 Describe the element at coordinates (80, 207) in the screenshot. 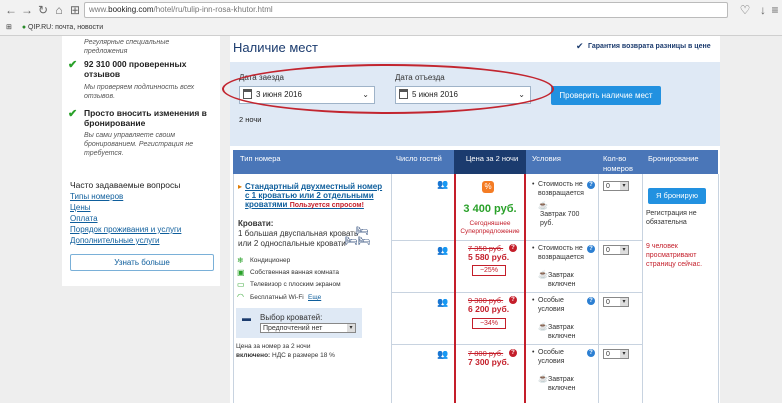

I see `faq-link-prices: Цены` at that location.